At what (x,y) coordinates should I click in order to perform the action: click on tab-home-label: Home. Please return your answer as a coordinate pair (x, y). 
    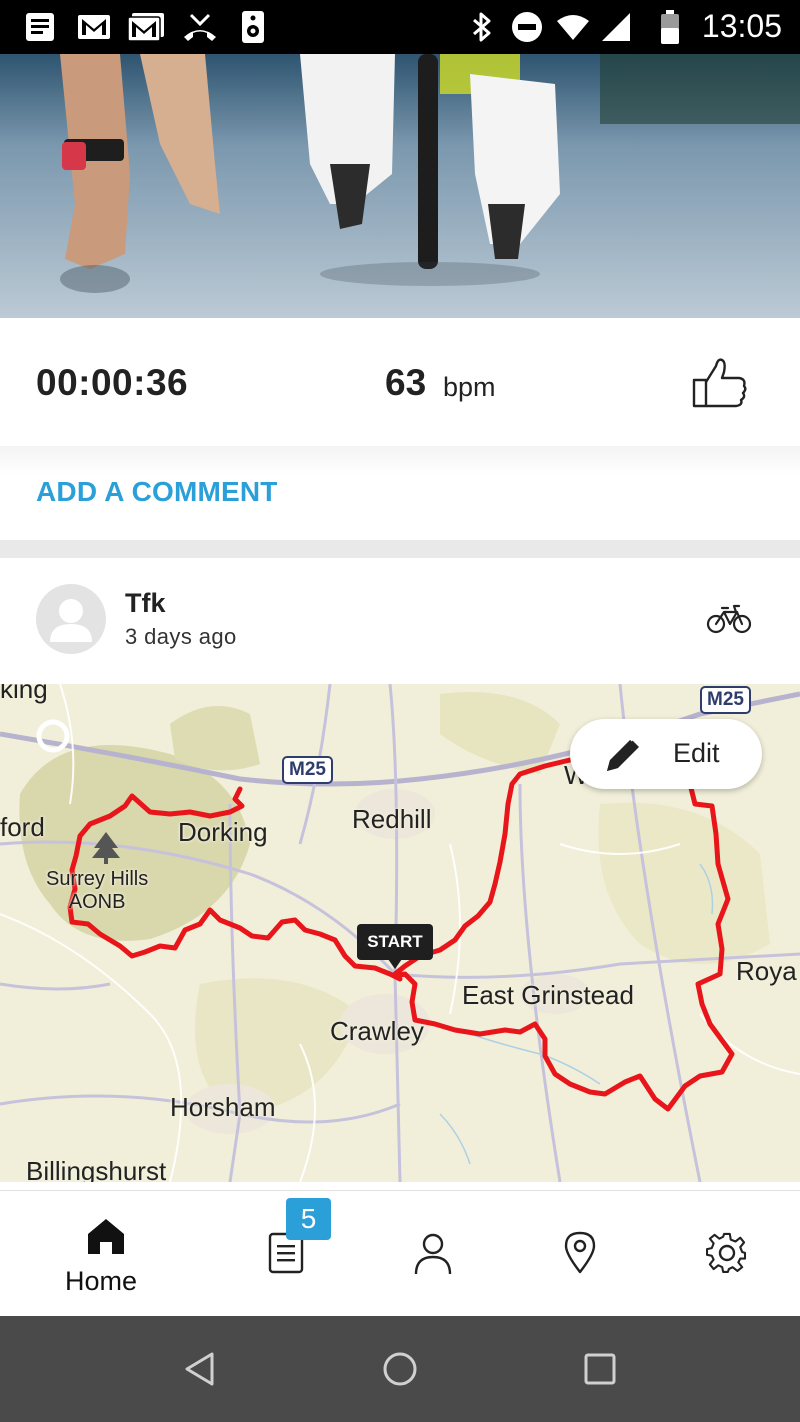
    Looking at the image, I should click on (101, 1281).